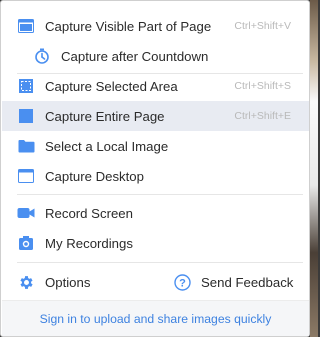 Image resolution: width=320 pixels, height=337 pixels. What do you see at coordinates (26, 86) in the screenshot?
I see `selection-icon` at bounding box center [26, 86].